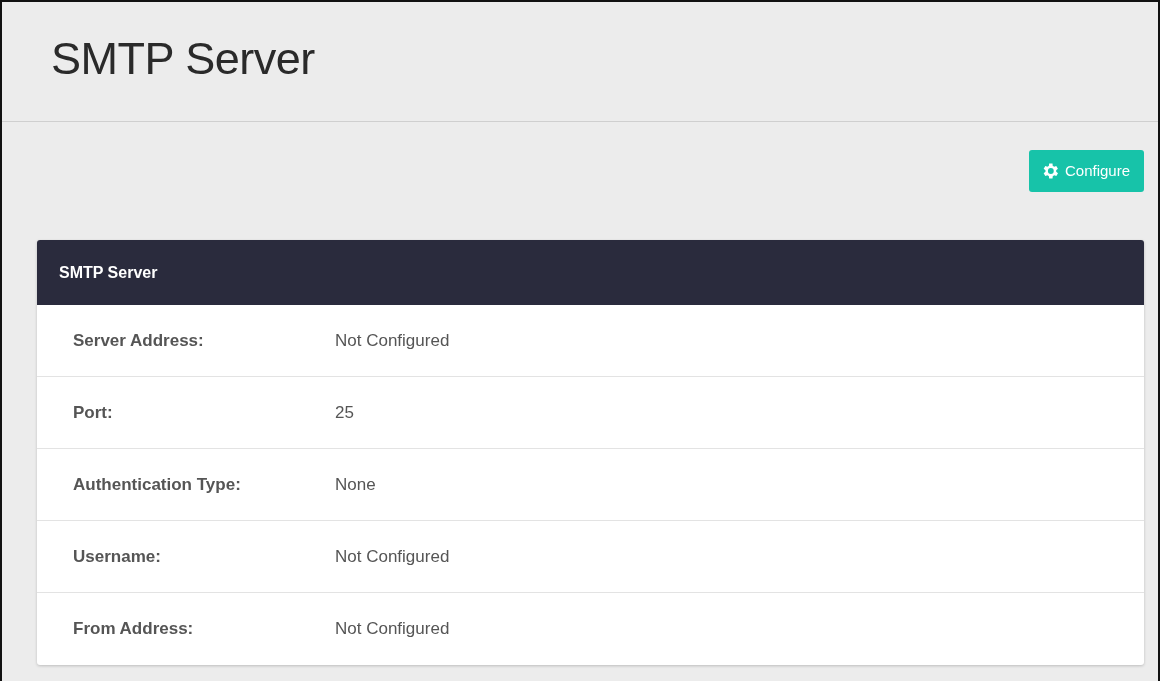 This screenshot has height=681, width=1160. I want to click on field-label: From Address:, so click(133, 629).